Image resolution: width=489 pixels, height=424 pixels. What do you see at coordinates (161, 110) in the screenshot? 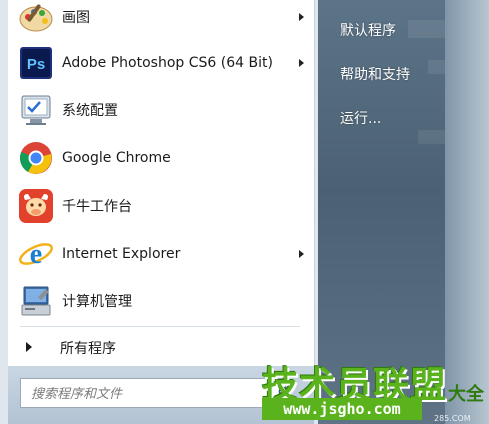
I see `program-item-system-config: 系统配置` at bounding box center [161, 110].